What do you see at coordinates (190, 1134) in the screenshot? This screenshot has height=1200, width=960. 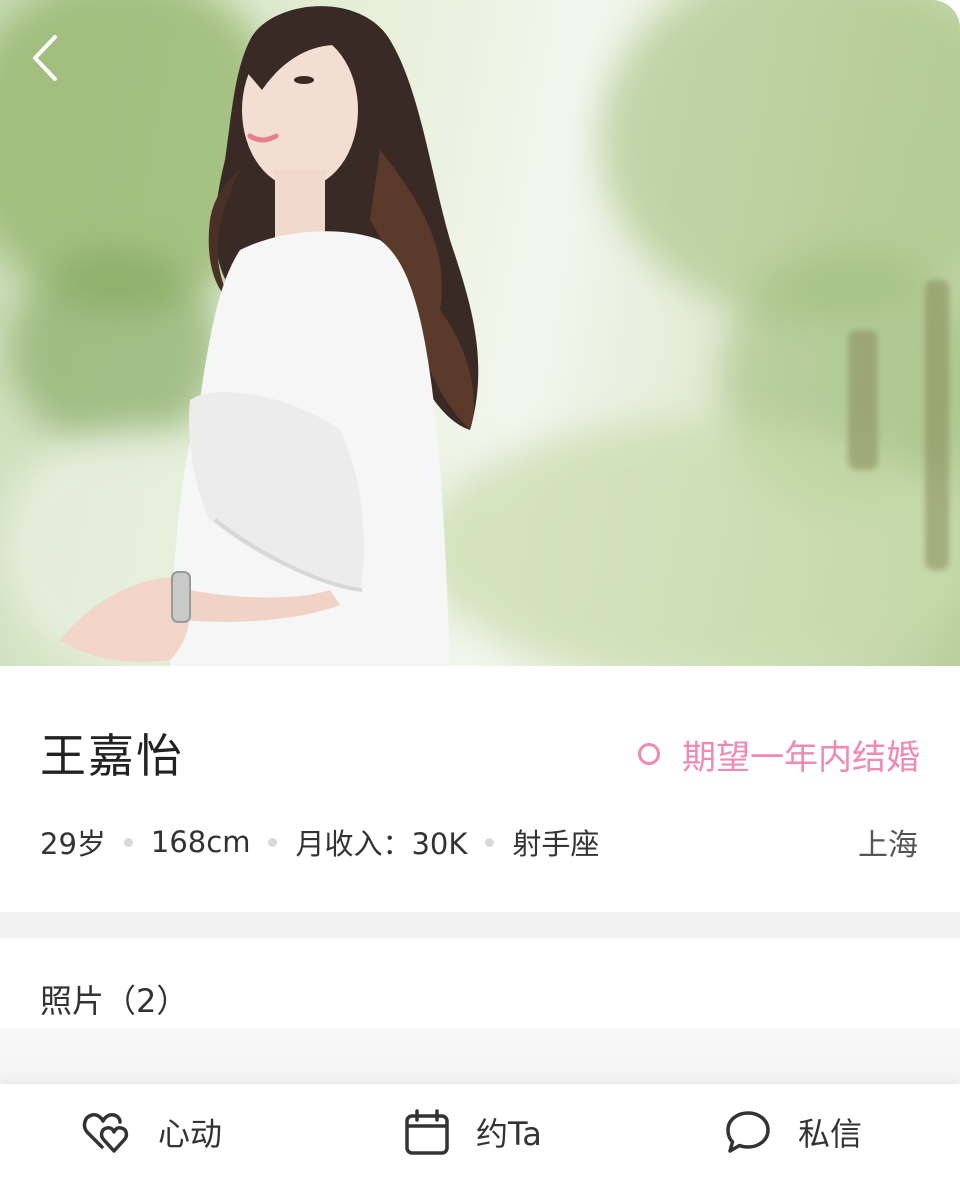 I see `heart-button-label: 心动` at bounding box center [190, 1134].